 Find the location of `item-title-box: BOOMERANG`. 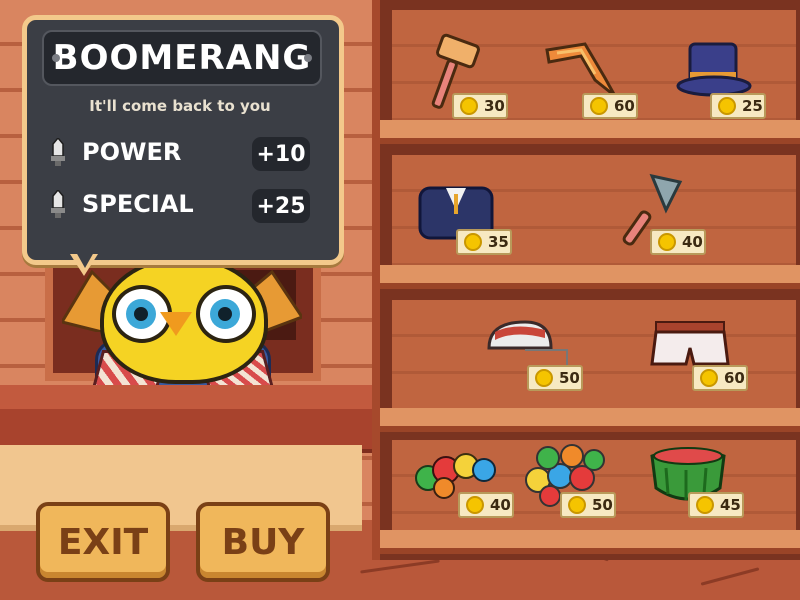

item-title-box: BOOMERANG is located at coordinates (182, 58).